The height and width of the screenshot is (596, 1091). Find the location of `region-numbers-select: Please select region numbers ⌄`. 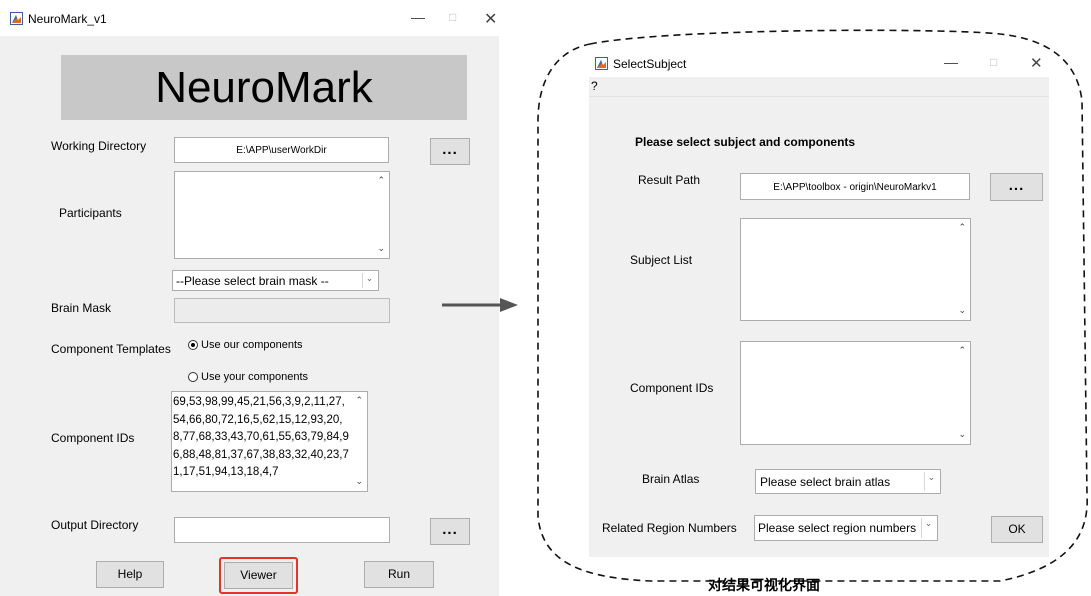

region-numbers-select: Please select region numbers ⌄ is located at coordinates (846, 528).